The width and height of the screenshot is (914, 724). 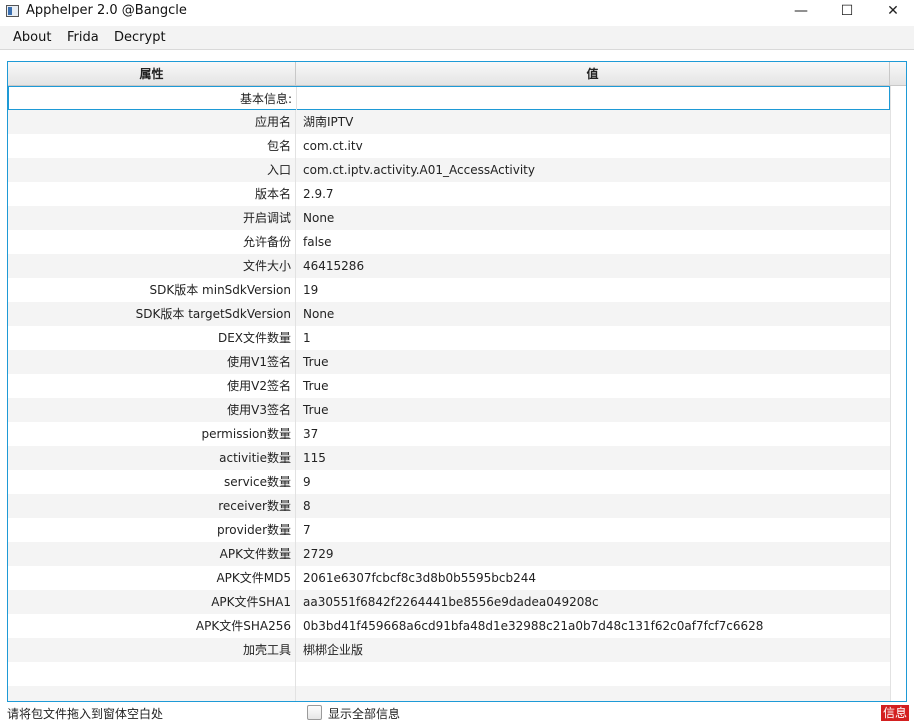 I want to click on table-row: 使用V2签名 True, so click(x=449, y=386).